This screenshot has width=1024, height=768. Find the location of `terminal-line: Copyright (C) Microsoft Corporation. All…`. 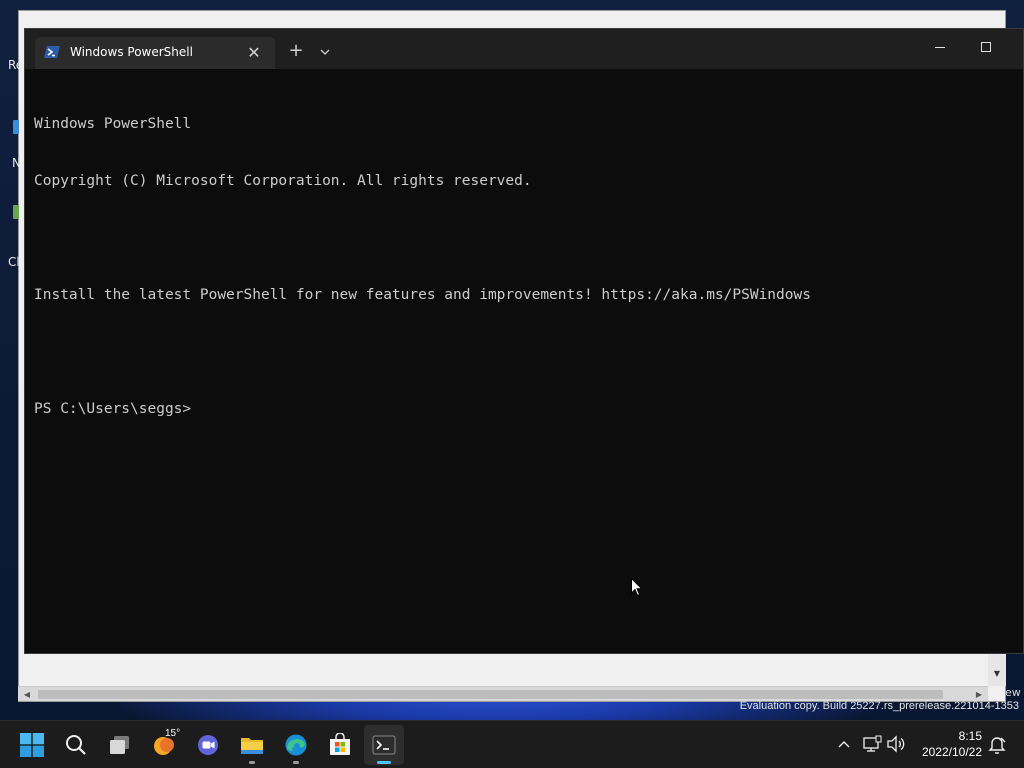

terminal-line: Copyright (C) Microsoft Corporation. All… is located at coordinates (283, 181).